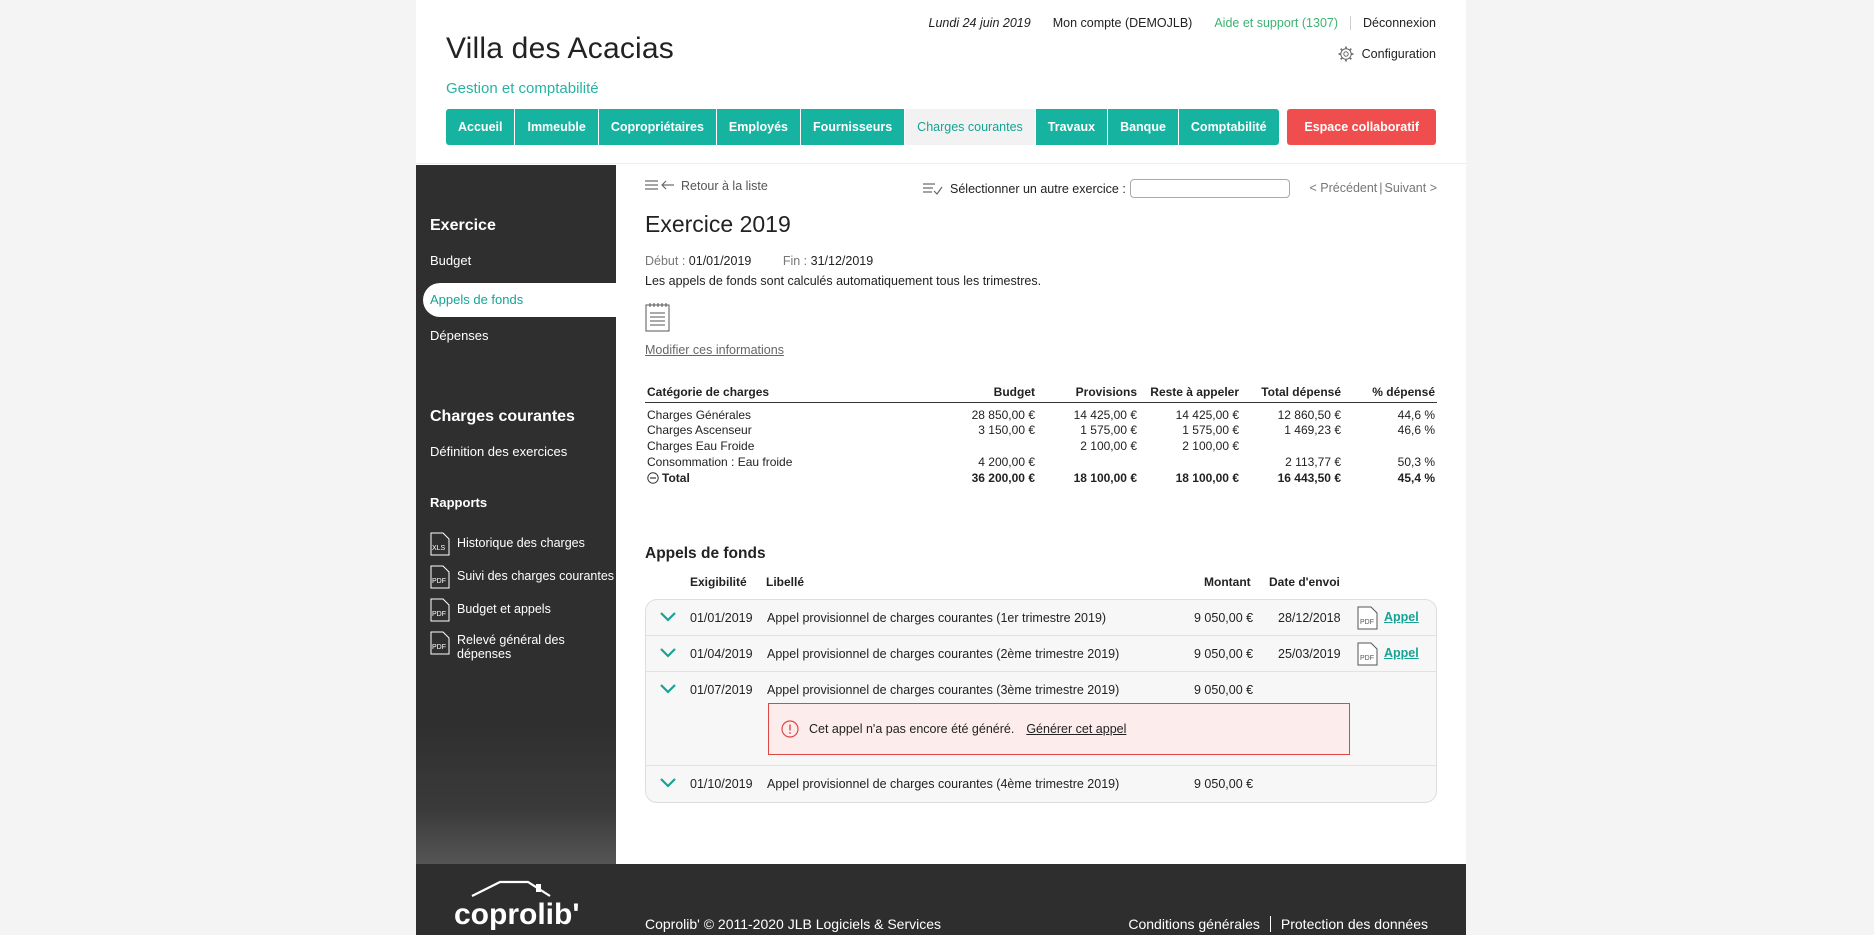  Describe the element at coordinates (1038, 188) in the screenshot. I see `select-label: Sélectionner un autre exercice :` at that location.